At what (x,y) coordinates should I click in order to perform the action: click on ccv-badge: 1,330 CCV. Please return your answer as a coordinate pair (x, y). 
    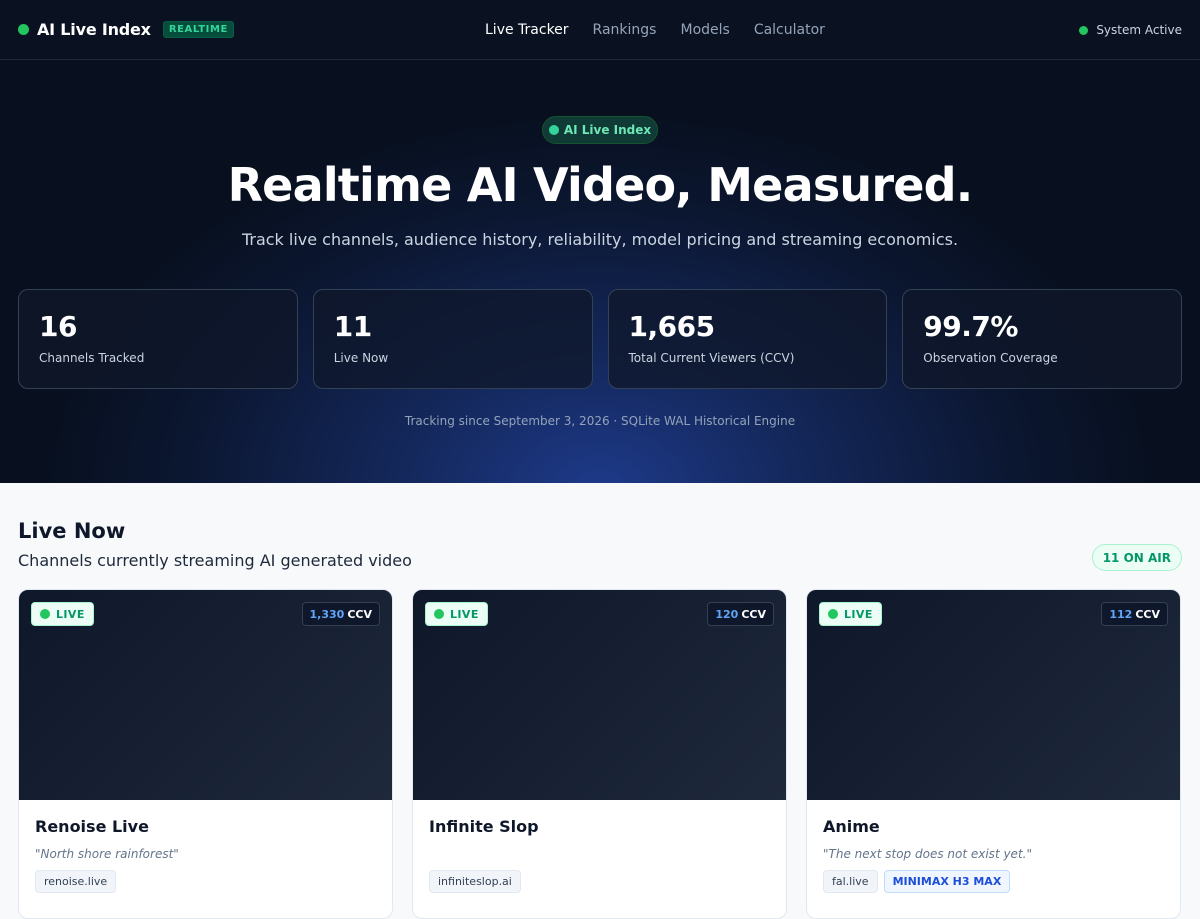
    Looking at the image, I should click on (340, 614).